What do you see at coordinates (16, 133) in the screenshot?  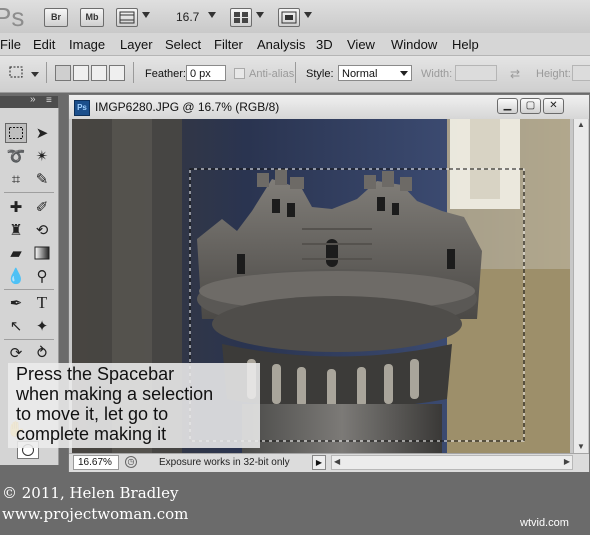 I see `rectangle-marquee-tool` at bounding box center [16, 133].